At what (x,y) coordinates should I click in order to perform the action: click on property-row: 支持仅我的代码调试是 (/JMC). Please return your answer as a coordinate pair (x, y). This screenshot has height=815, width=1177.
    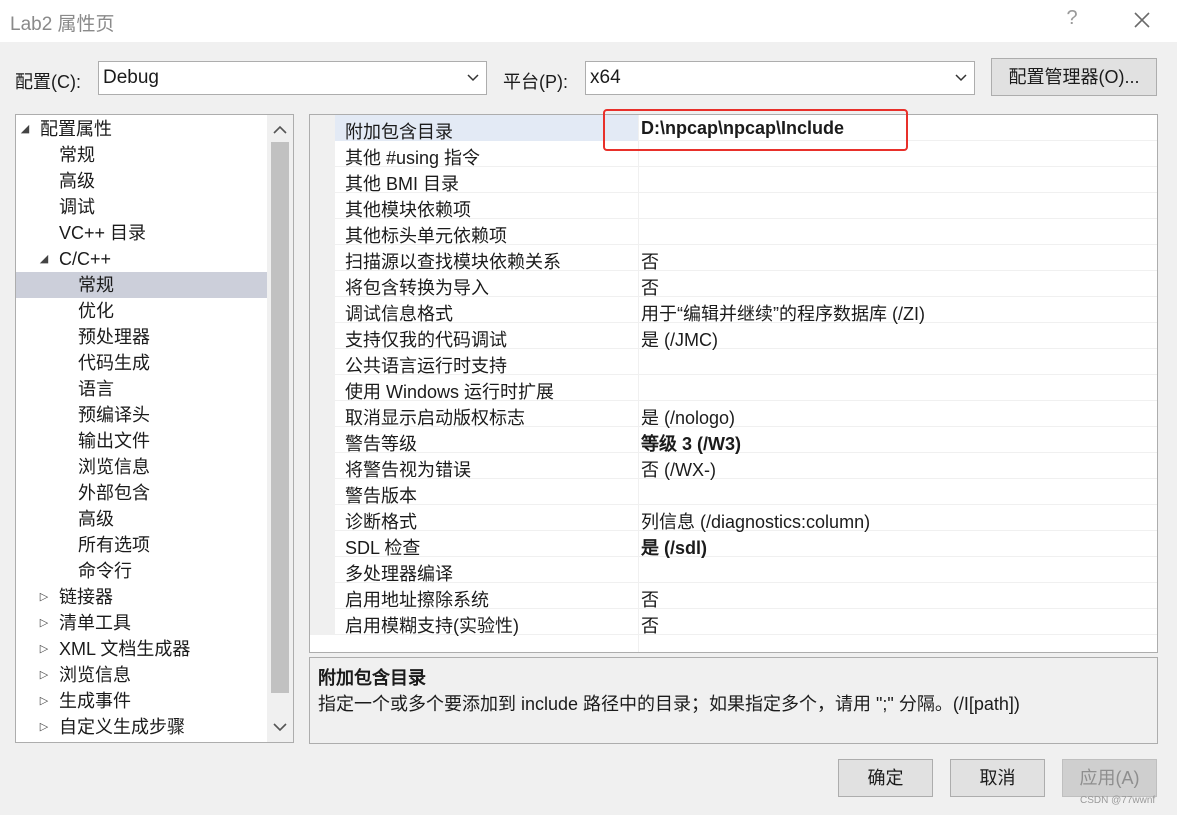
    Looking at the image, I should click on (733, 336).